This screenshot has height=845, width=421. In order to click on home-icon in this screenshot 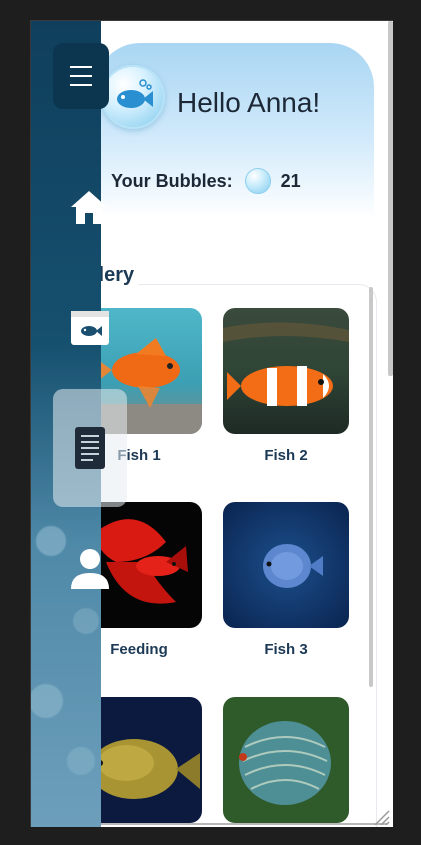, I will do `click(89, 207)`.